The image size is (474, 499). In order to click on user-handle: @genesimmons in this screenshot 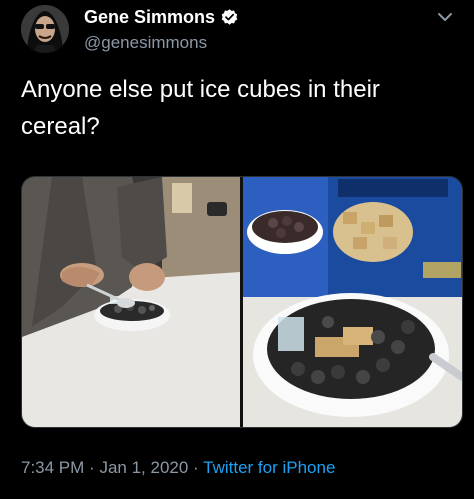, I will do `click(145, 43)`.